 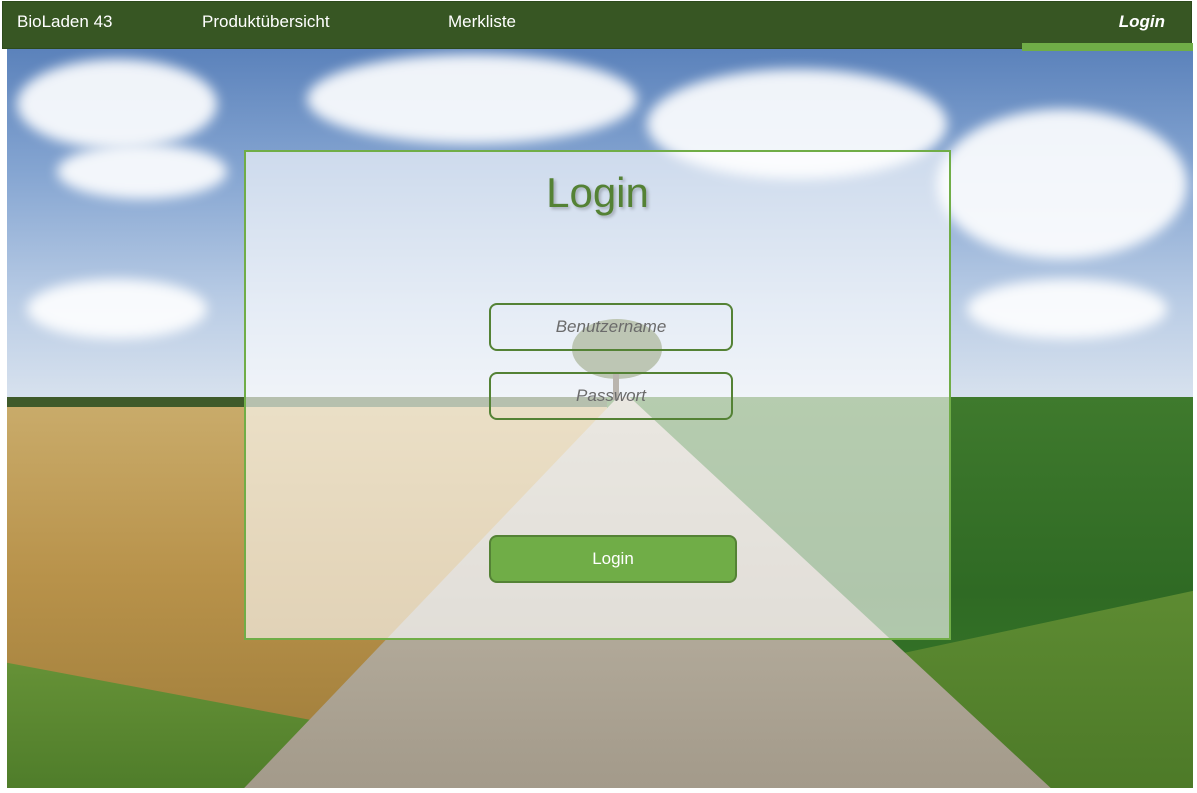 What do you see at coordinates (611, 327) in the screenshot?
I see `username-field` at bounding box center [611, 327].